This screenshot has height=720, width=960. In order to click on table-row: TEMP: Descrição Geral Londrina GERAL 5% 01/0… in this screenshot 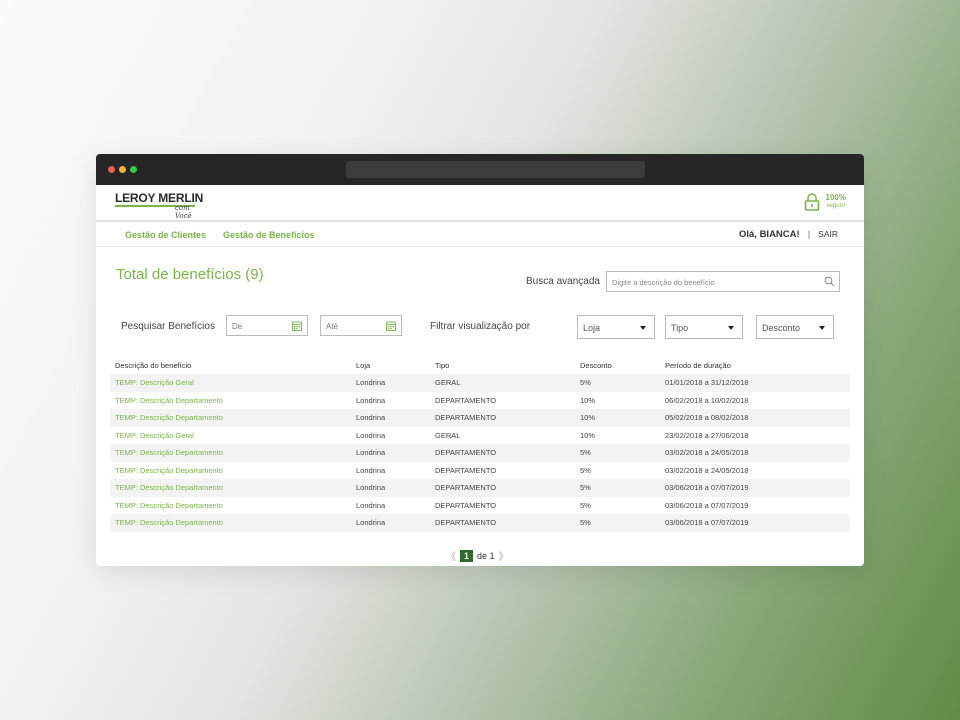, I will do `click(480, 383)`.